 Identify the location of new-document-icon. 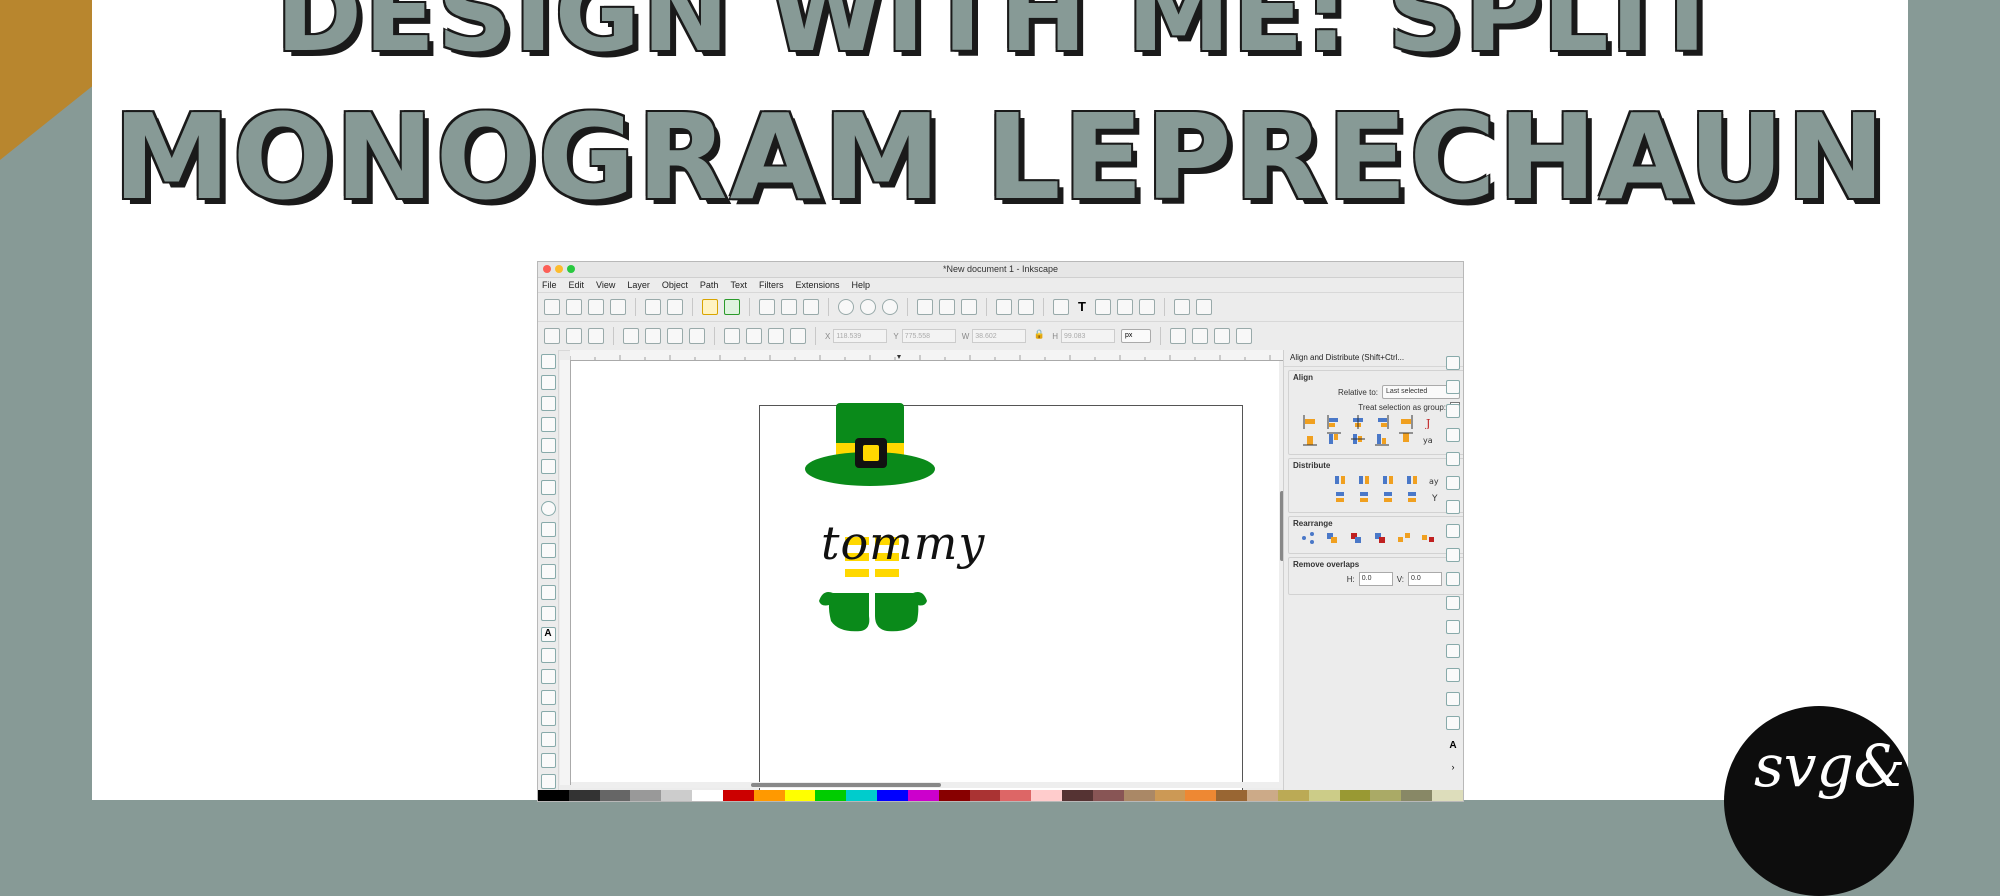
(552, 307).